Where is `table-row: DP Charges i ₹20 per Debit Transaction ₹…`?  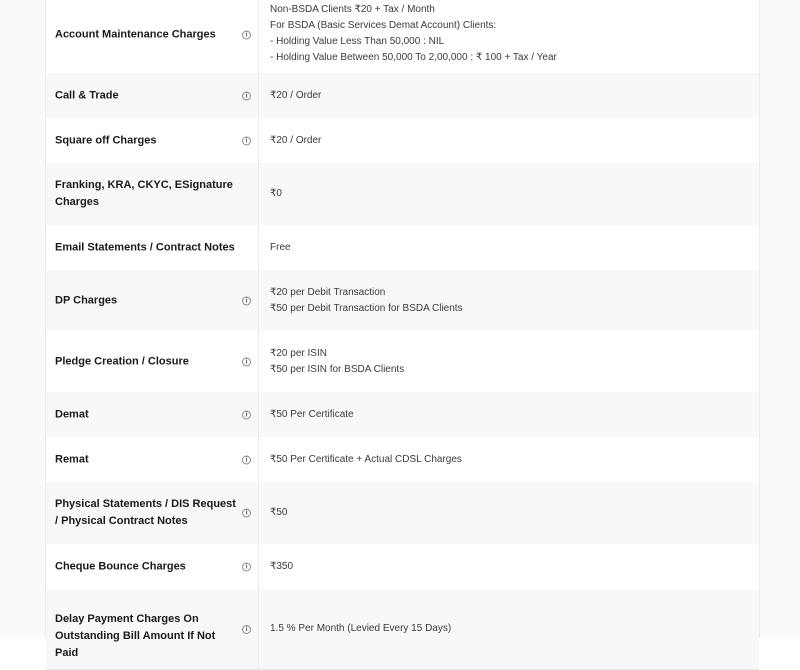 table-row: DP Charges i ₹20 per Debit Transaction ₹… is located at coordinates (402, 301).